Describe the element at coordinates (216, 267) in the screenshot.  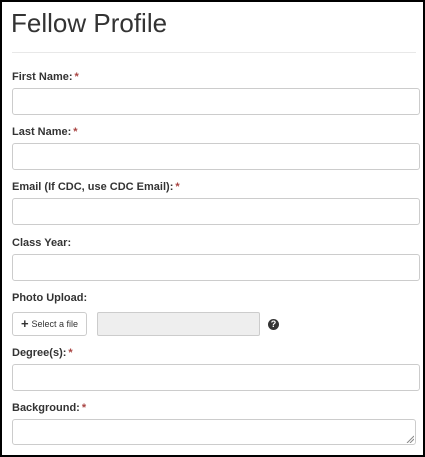
I see `class-year-input` at that location.